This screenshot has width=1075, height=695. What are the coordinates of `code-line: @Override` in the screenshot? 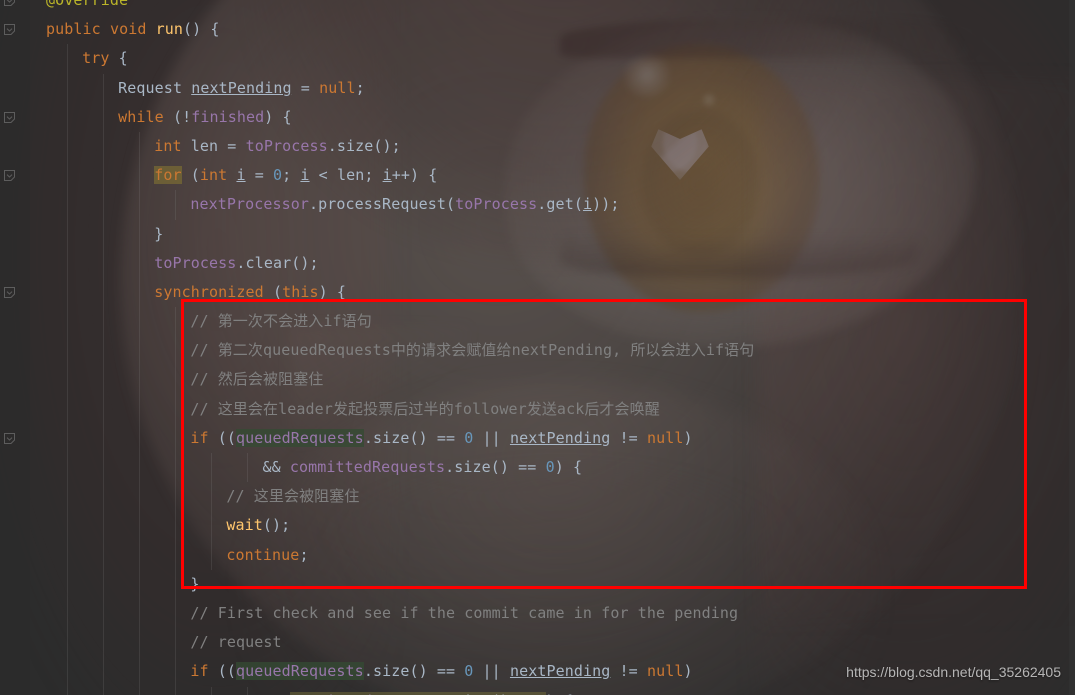 It's located at (552, 7).